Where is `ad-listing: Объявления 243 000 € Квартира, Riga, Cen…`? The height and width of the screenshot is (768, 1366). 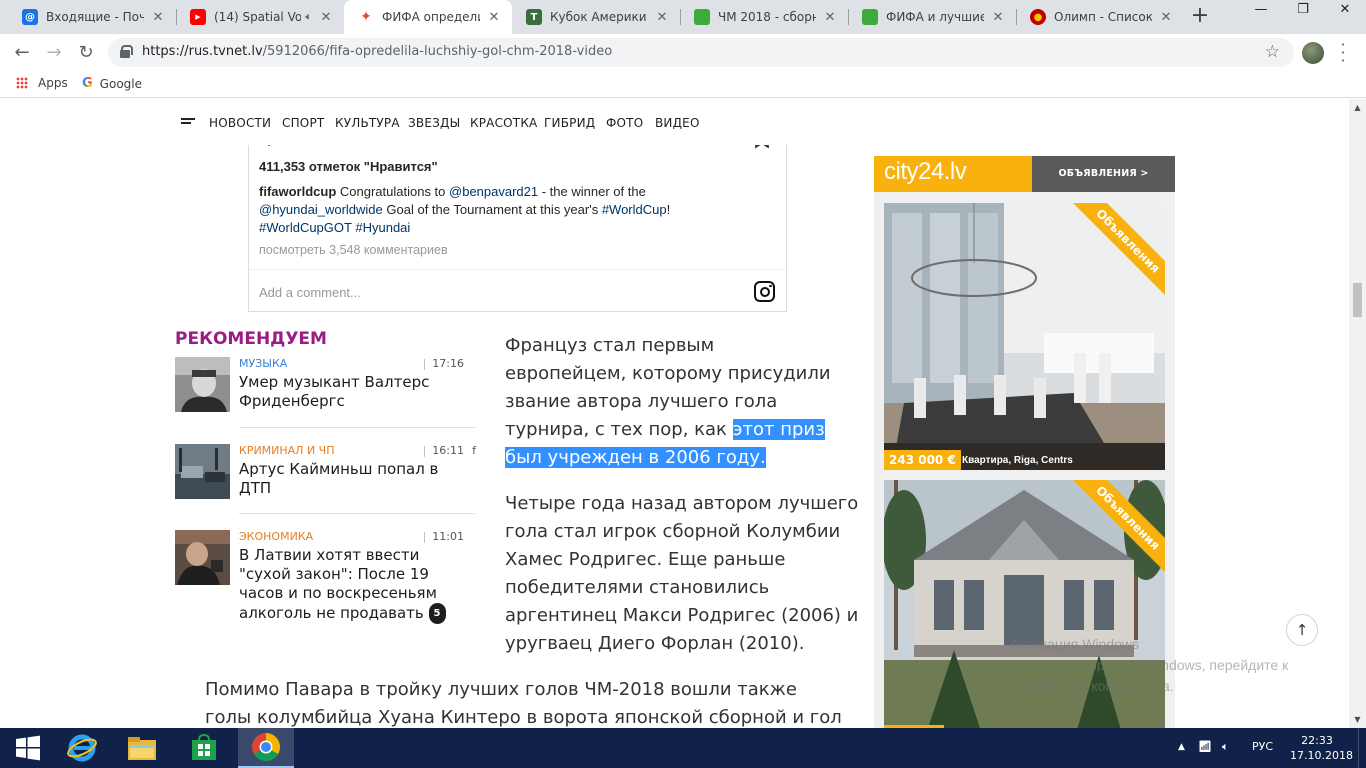 ad-listing: Объявления 243 000 € Квартира, Riga, Cen… is located at coordinates (1024, 336).